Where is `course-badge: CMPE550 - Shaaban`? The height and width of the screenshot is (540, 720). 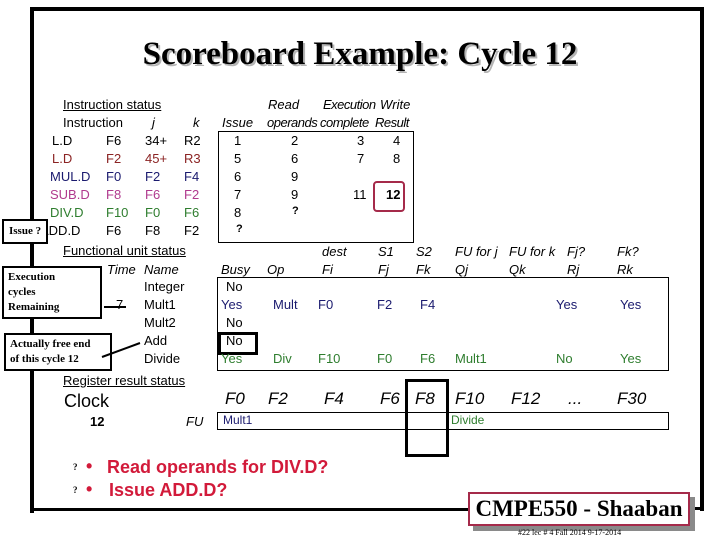
course-badge: CMPE550 - Shaaban is located at coordinates (579, 509).